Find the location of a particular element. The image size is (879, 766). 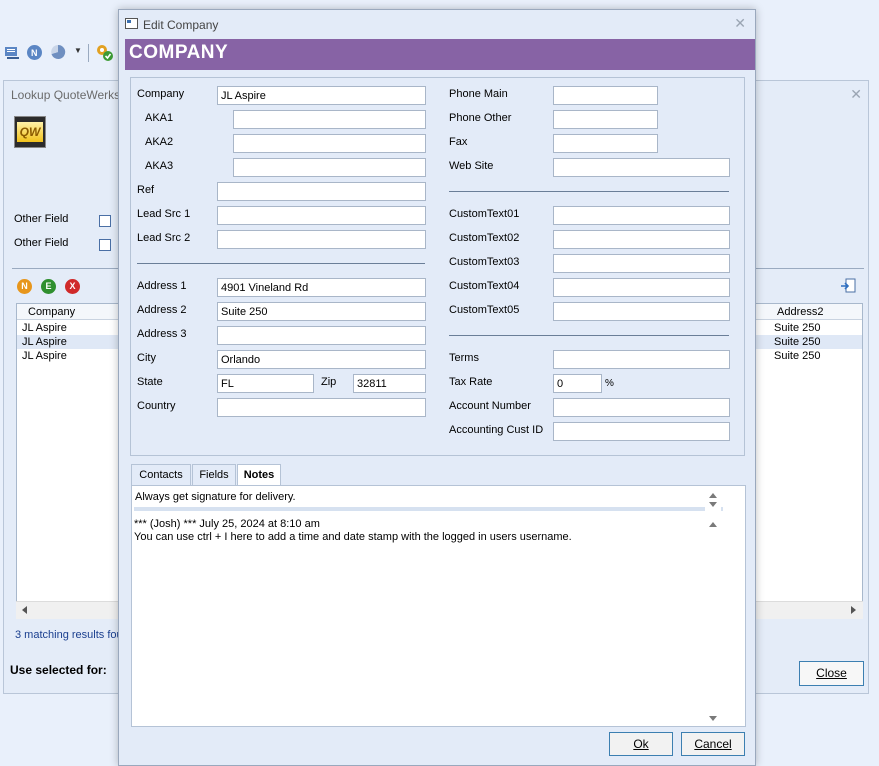

ok-button-label: Ok is located at coordinates (641, 744).